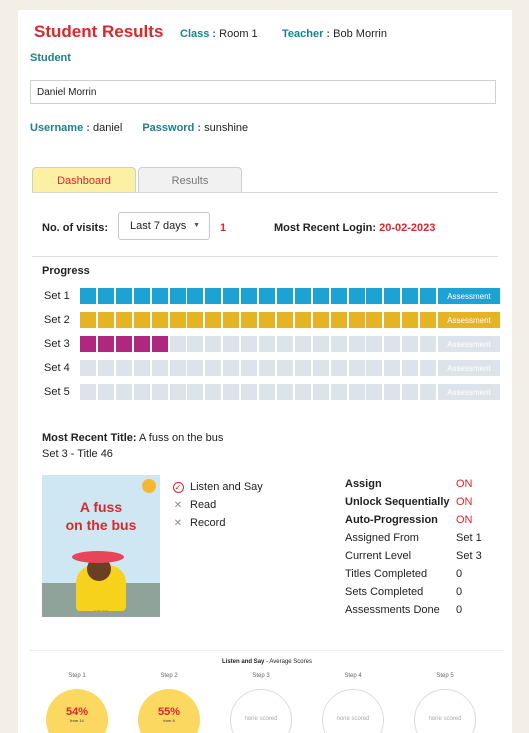 The height and width of the screenshot is (733, 529). What do you see at coordinates (139, 128) in the screenshot?
I see `credentials: Username : daniel Password : sunshine` at bounding box center [139, 128].